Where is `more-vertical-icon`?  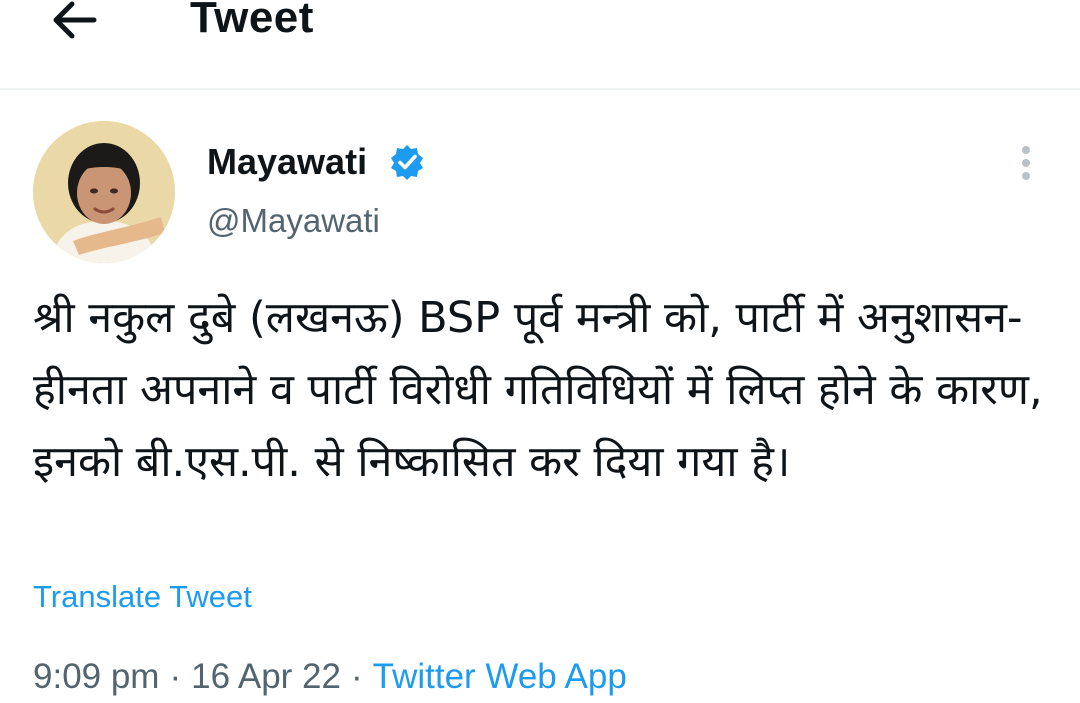
more-vertical-icon is located at coordinates (1026, 150).